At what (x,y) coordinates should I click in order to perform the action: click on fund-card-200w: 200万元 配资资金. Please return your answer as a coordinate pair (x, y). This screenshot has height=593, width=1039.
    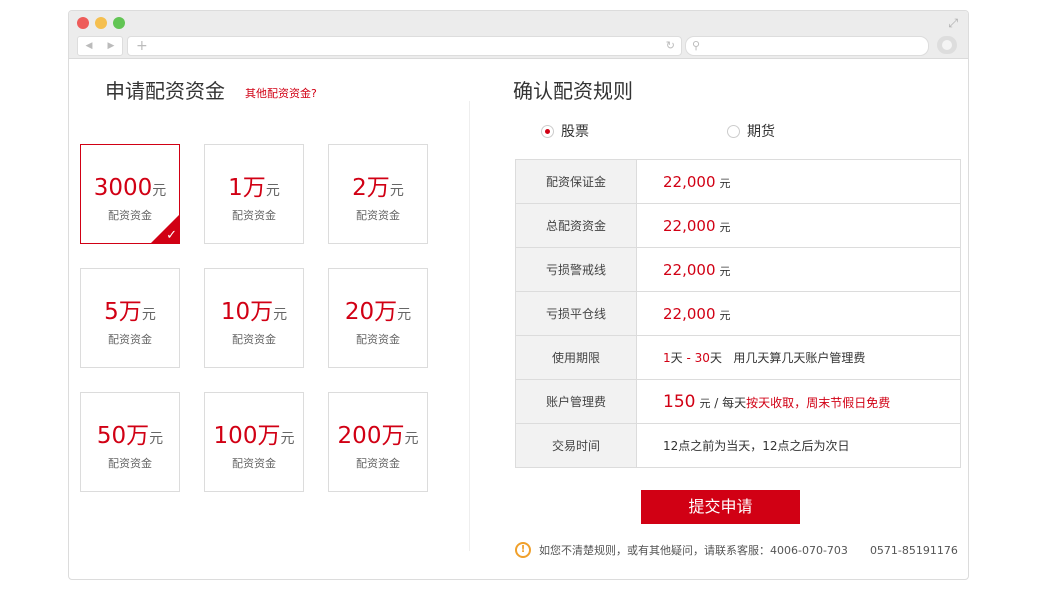
    Looking at the image, I should click on (378, 442).